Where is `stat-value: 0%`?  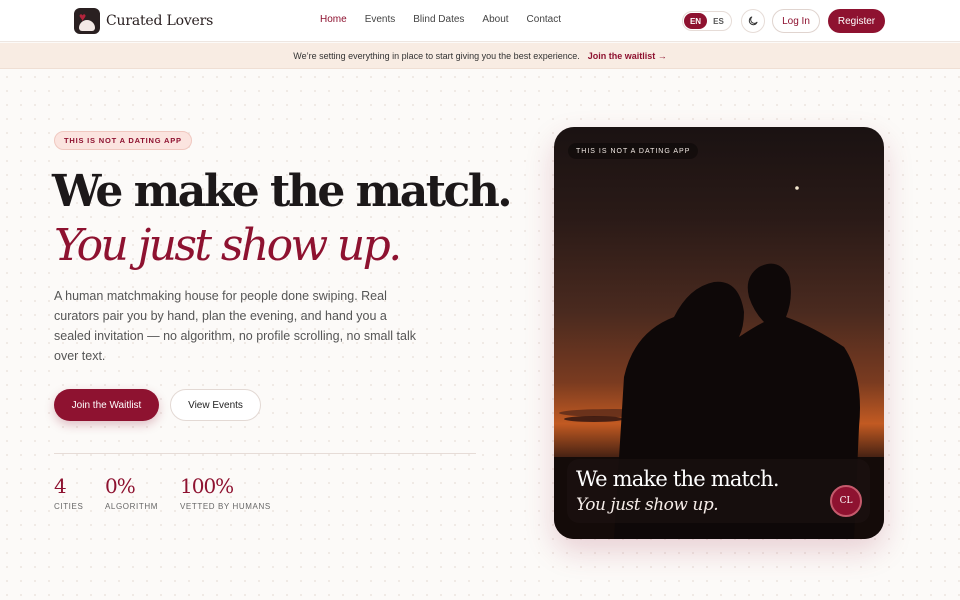 stat-value: 0% is located at coordinates (120, 486).